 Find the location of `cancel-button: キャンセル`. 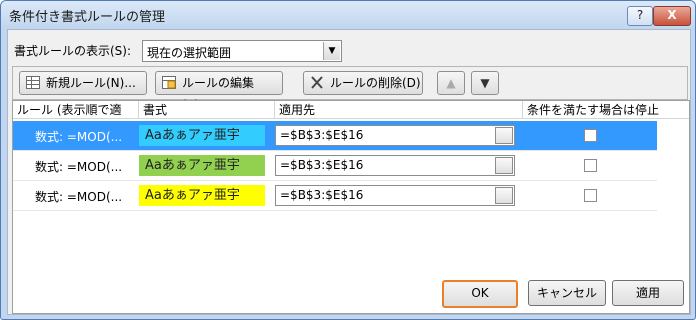

cancel-button: キャンセル is located at coordinates (567, 293).